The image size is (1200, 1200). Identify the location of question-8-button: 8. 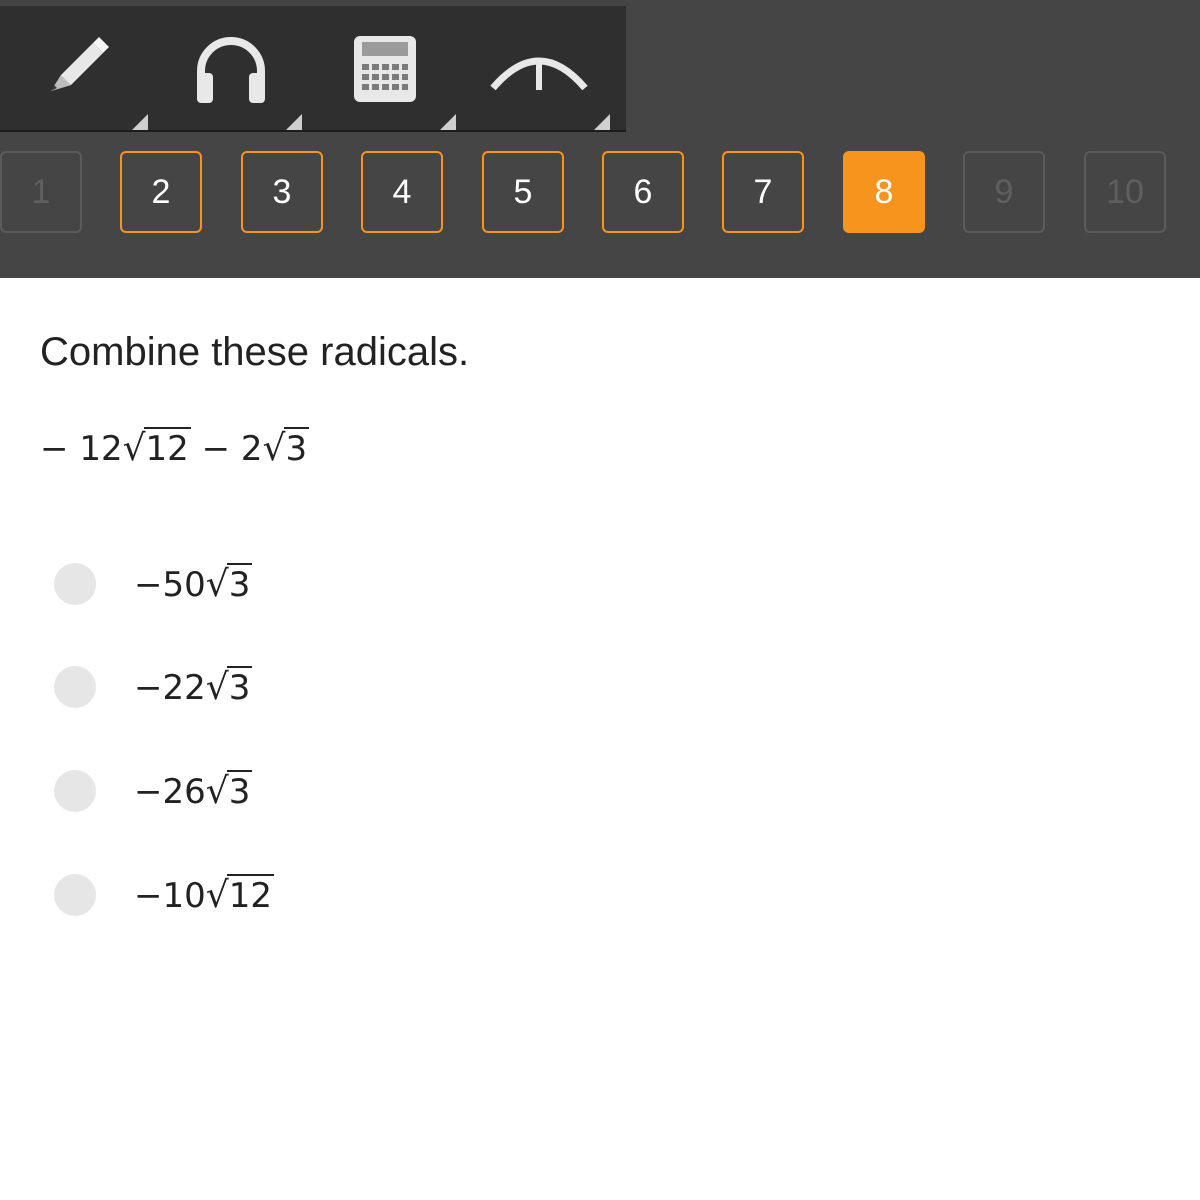
(884, 192).